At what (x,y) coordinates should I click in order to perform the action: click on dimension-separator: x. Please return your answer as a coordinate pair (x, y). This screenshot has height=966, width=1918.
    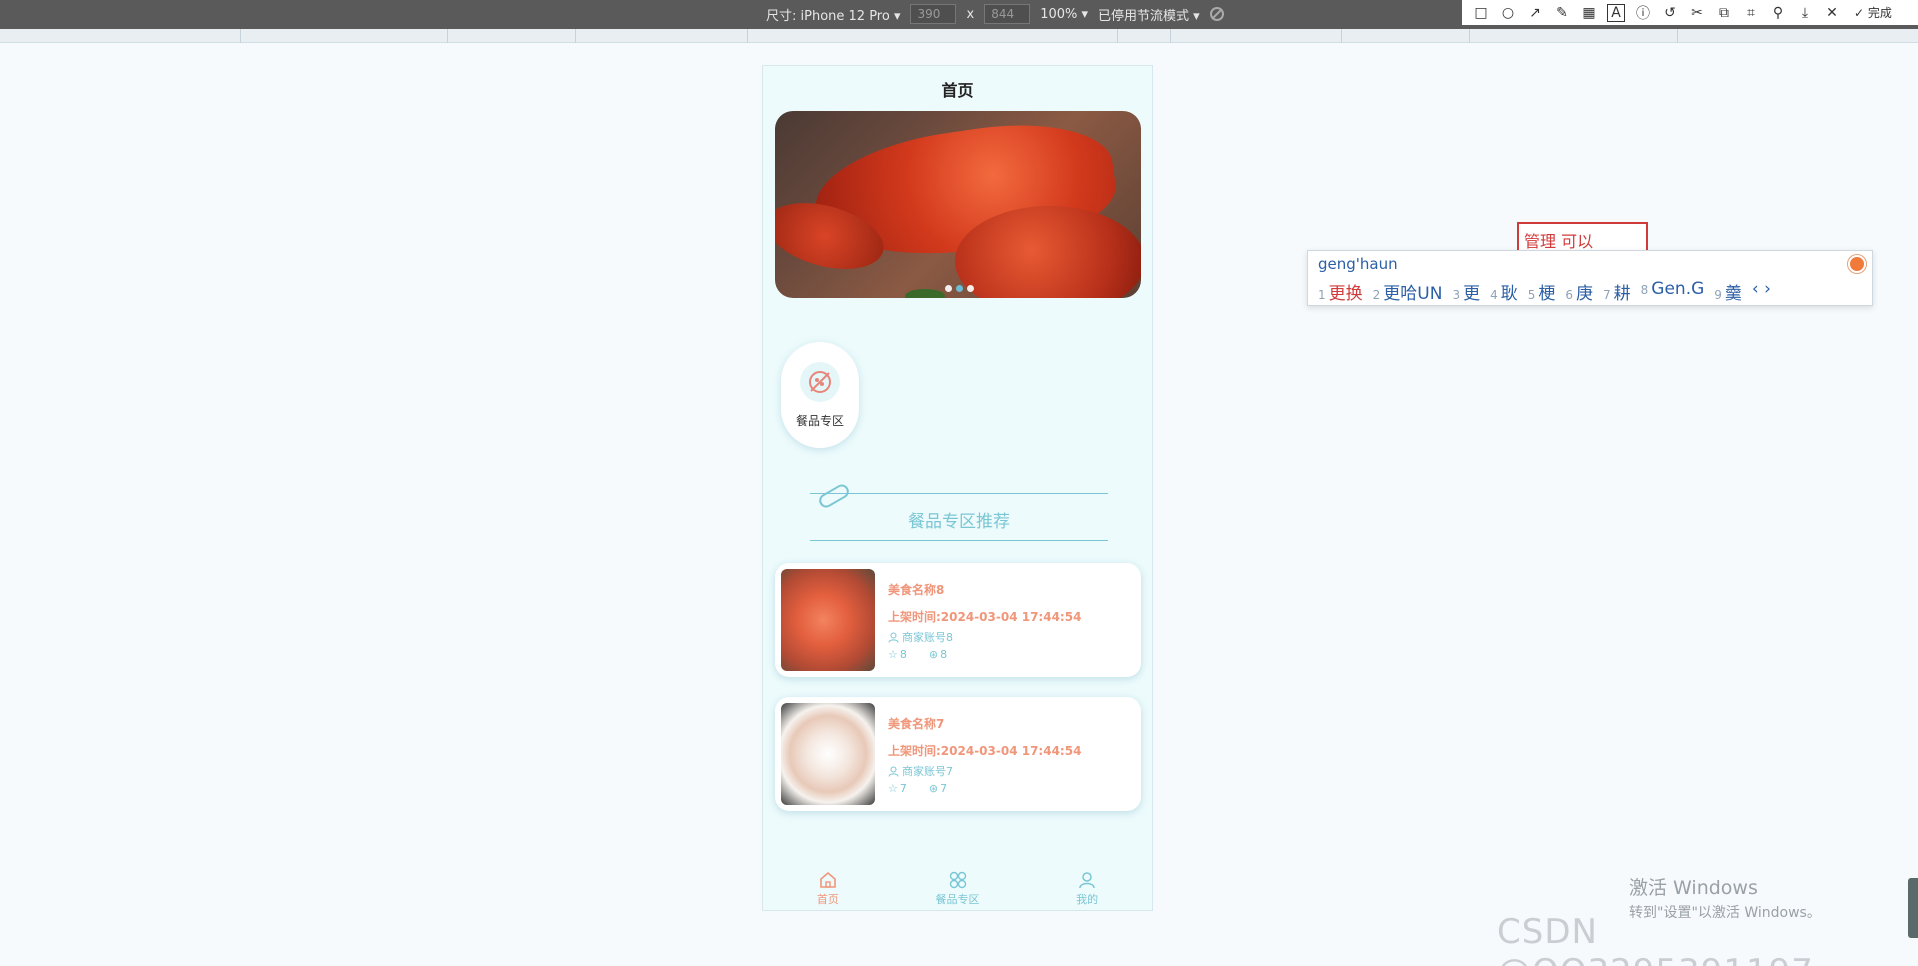
    Looking at the image, I should click on (970, 14).